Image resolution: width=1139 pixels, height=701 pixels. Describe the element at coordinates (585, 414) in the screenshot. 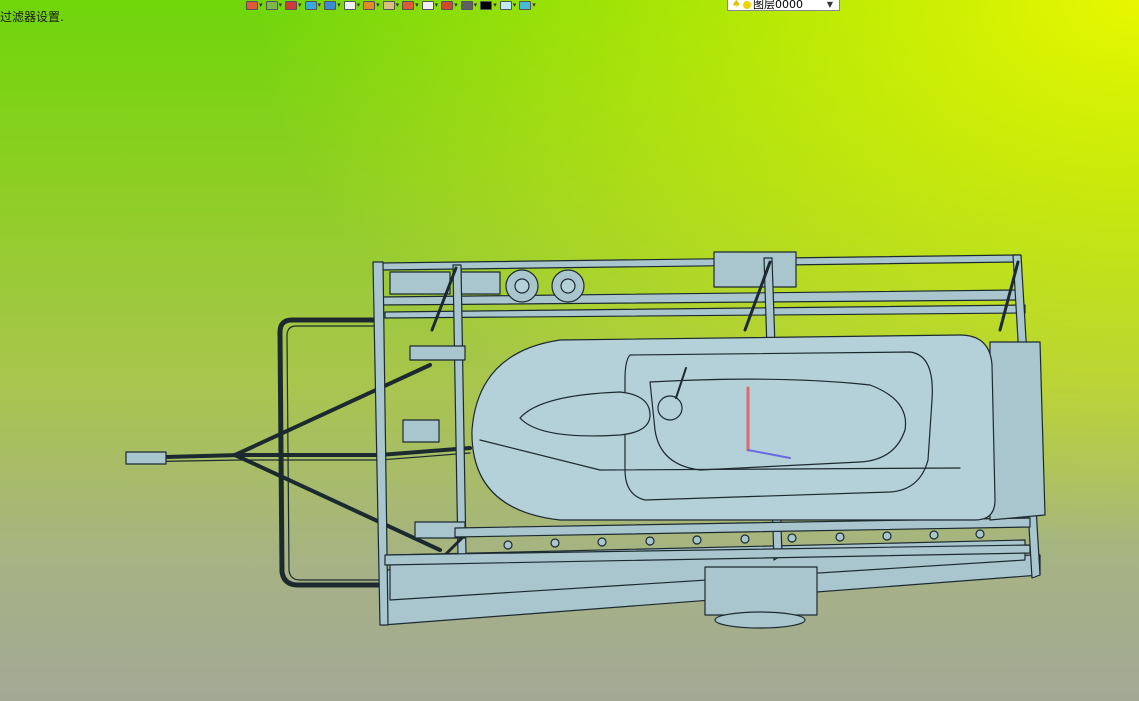

I see `jetski-nose` at that location.